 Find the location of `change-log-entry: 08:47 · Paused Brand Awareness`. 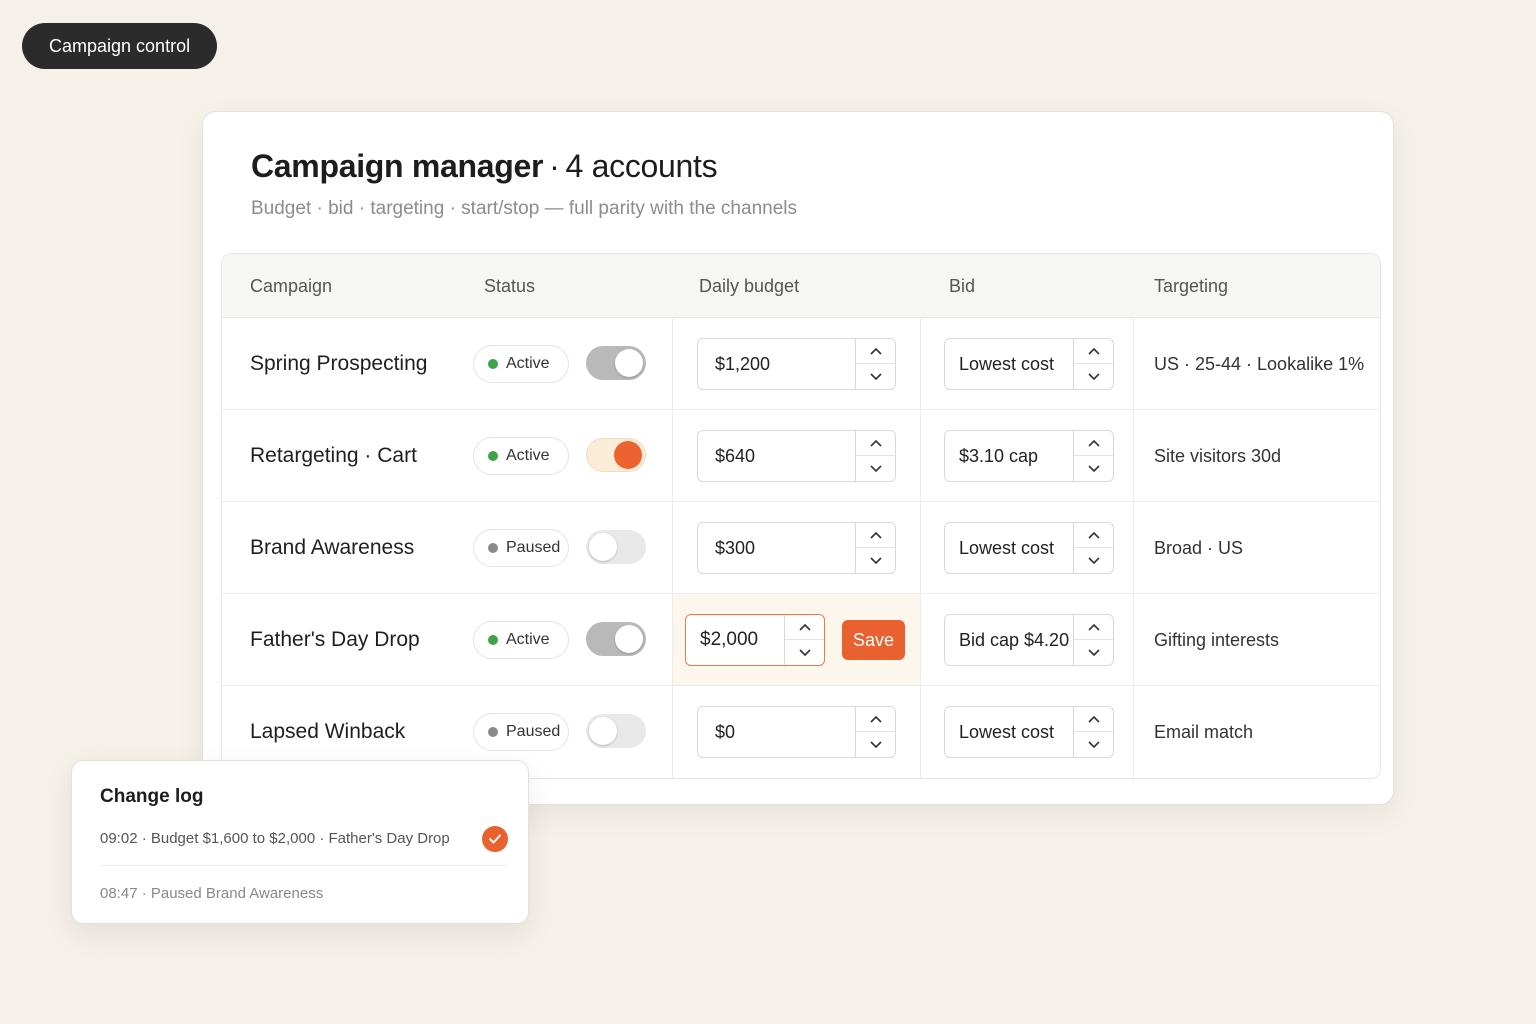

change-log-entry: 08:47 · Paused Brand Awareness is located at coordinates (212, 893).